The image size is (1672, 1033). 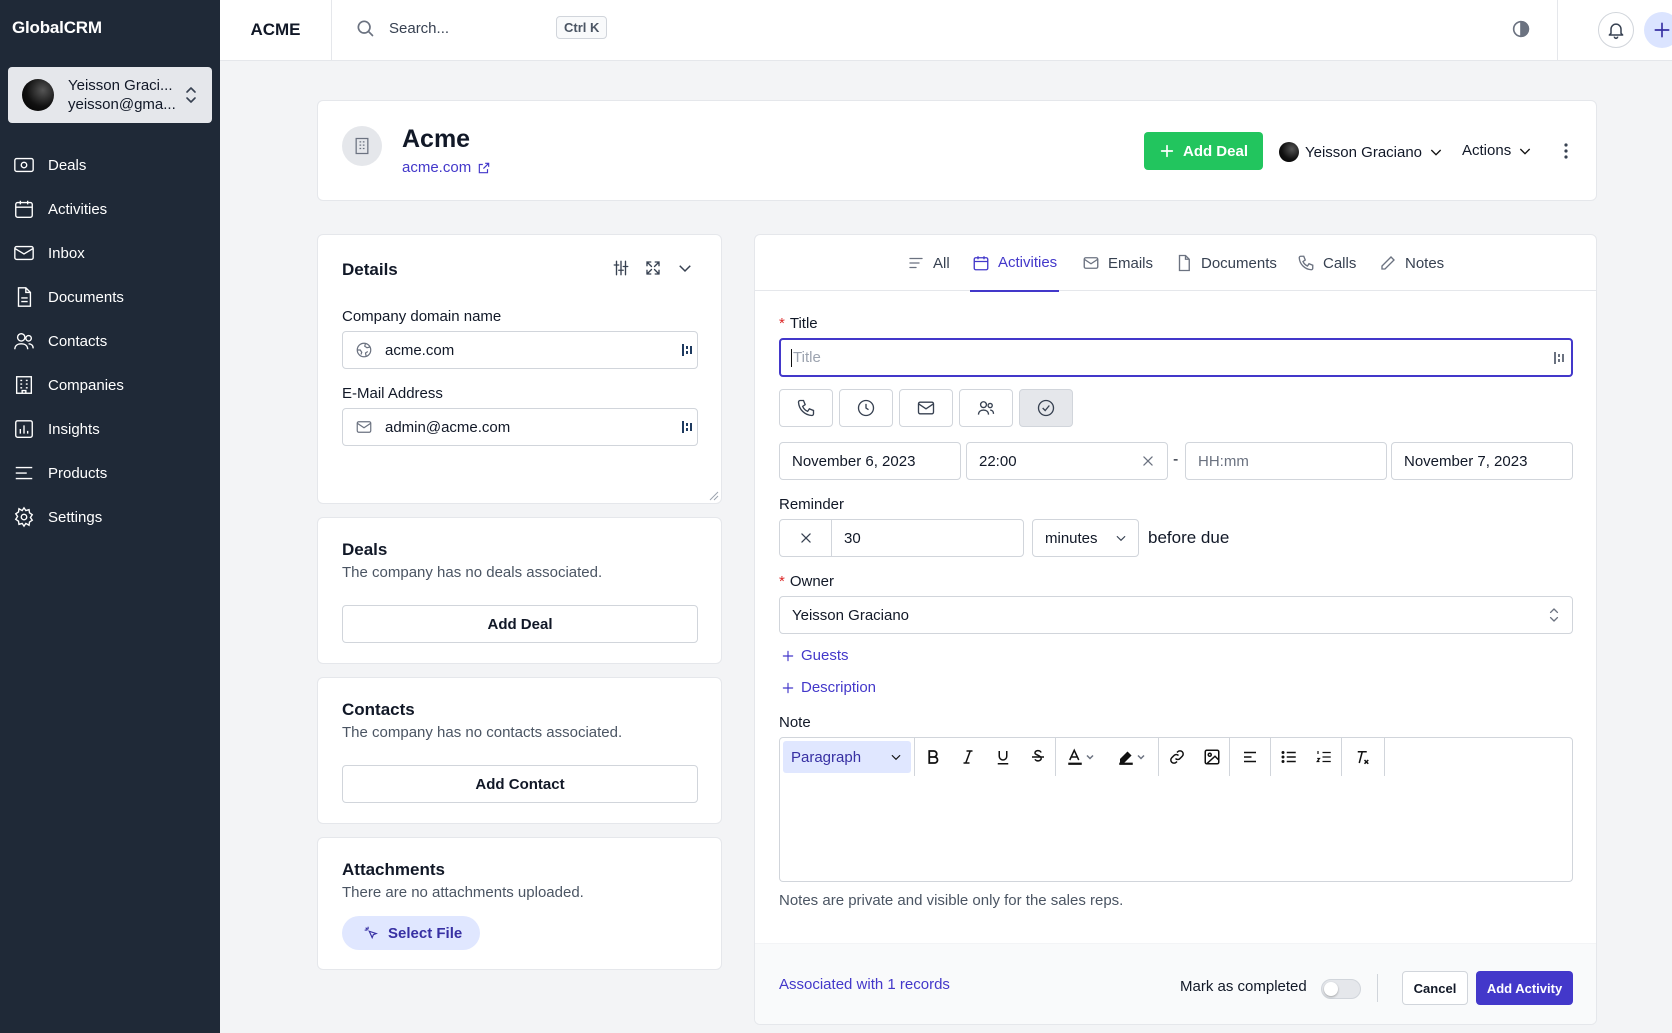 What do you see at coordinates (392, 393) in the screenshot?
I see `email-label: E-Mail Address` at bounding box center [392, 393].